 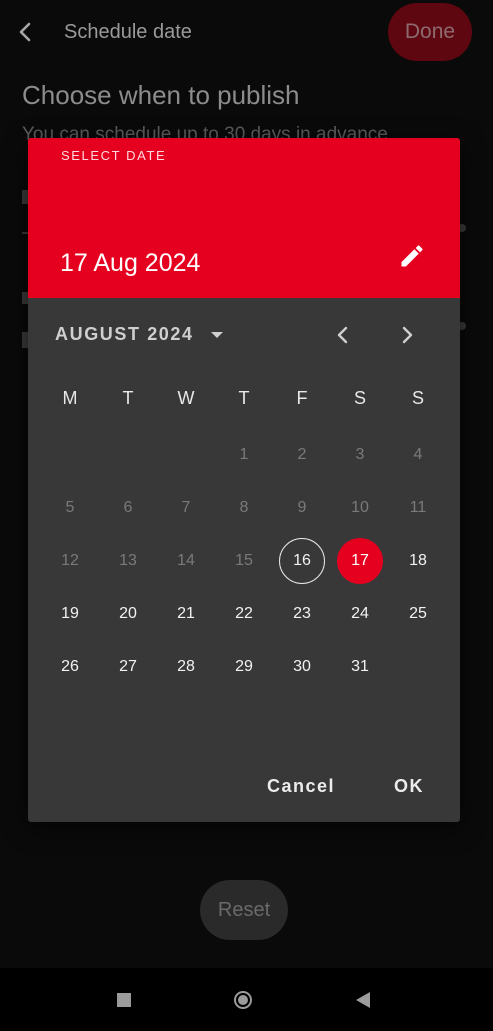 I want to click on day-number: 26, so click(x=70, y=666).